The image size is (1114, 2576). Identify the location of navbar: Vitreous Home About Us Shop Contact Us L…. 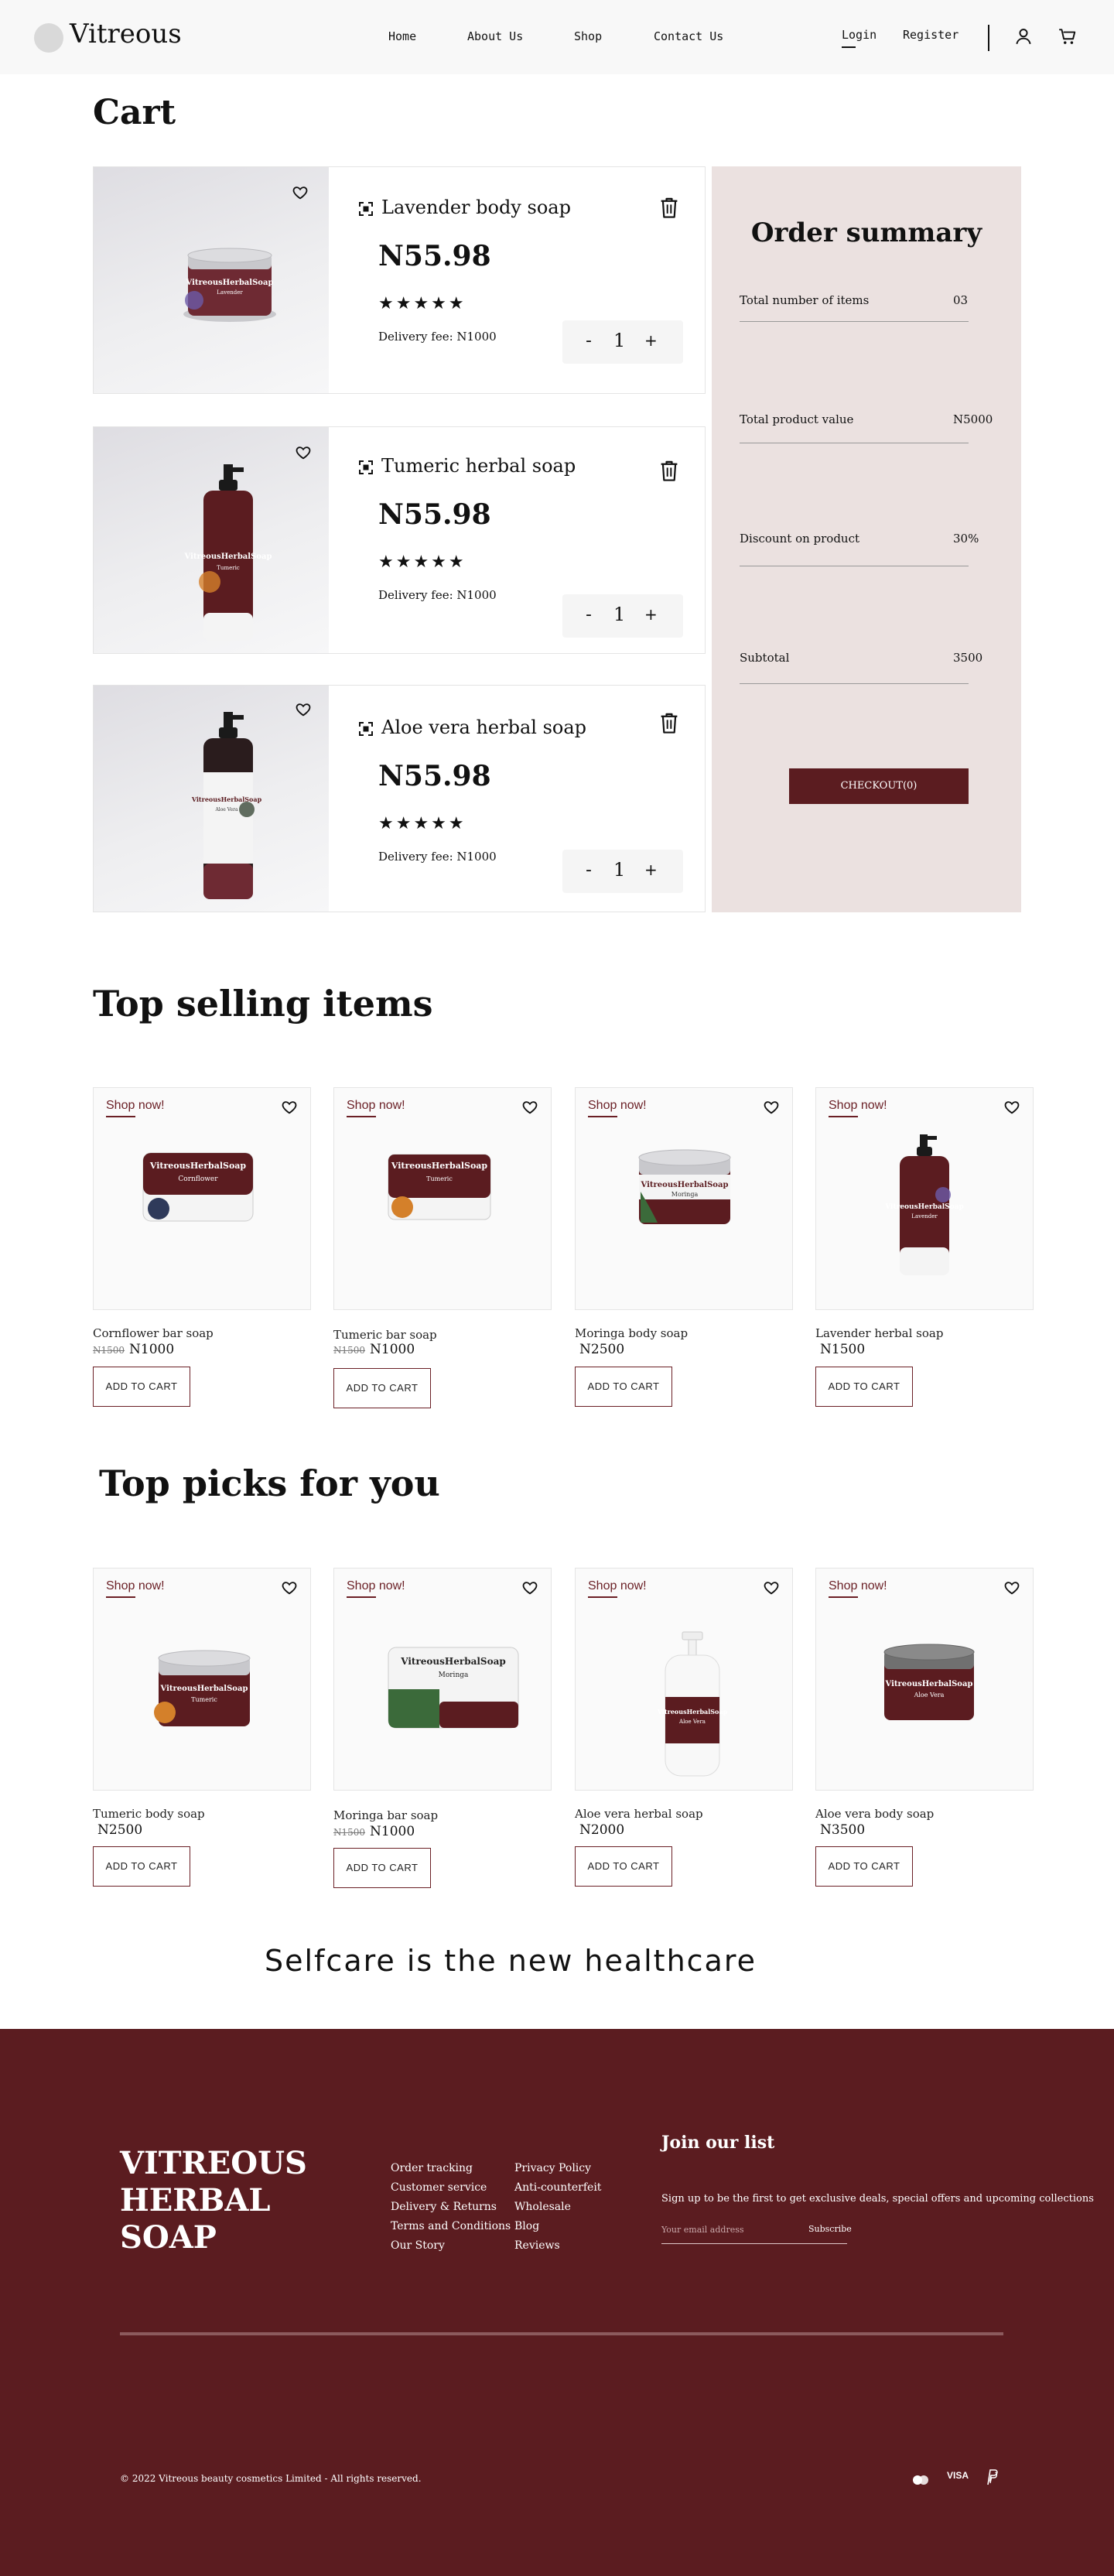
(557, 37).